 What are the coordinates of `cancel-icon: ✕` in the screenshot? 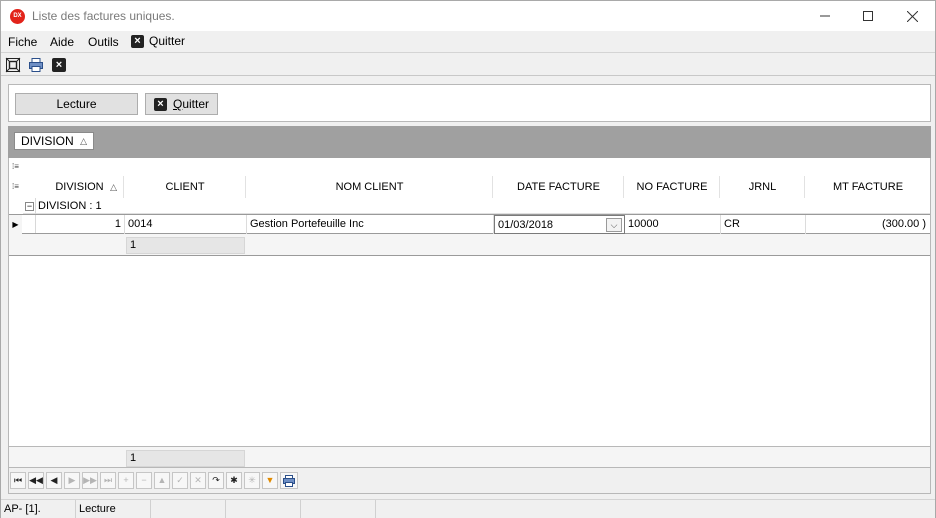 It's located at (198, 480).